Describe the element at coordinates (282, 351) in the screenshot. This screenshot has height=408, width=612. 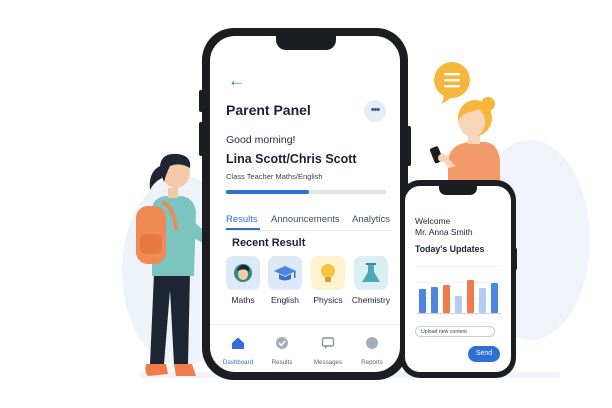
I see `nav-results: Results` at that location.